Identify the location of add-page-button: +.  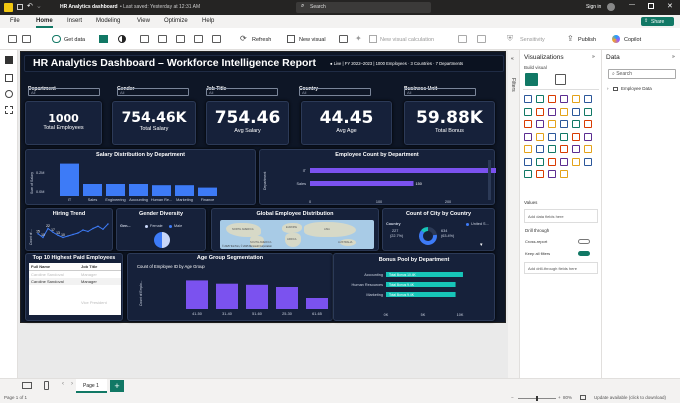
(117, 386).